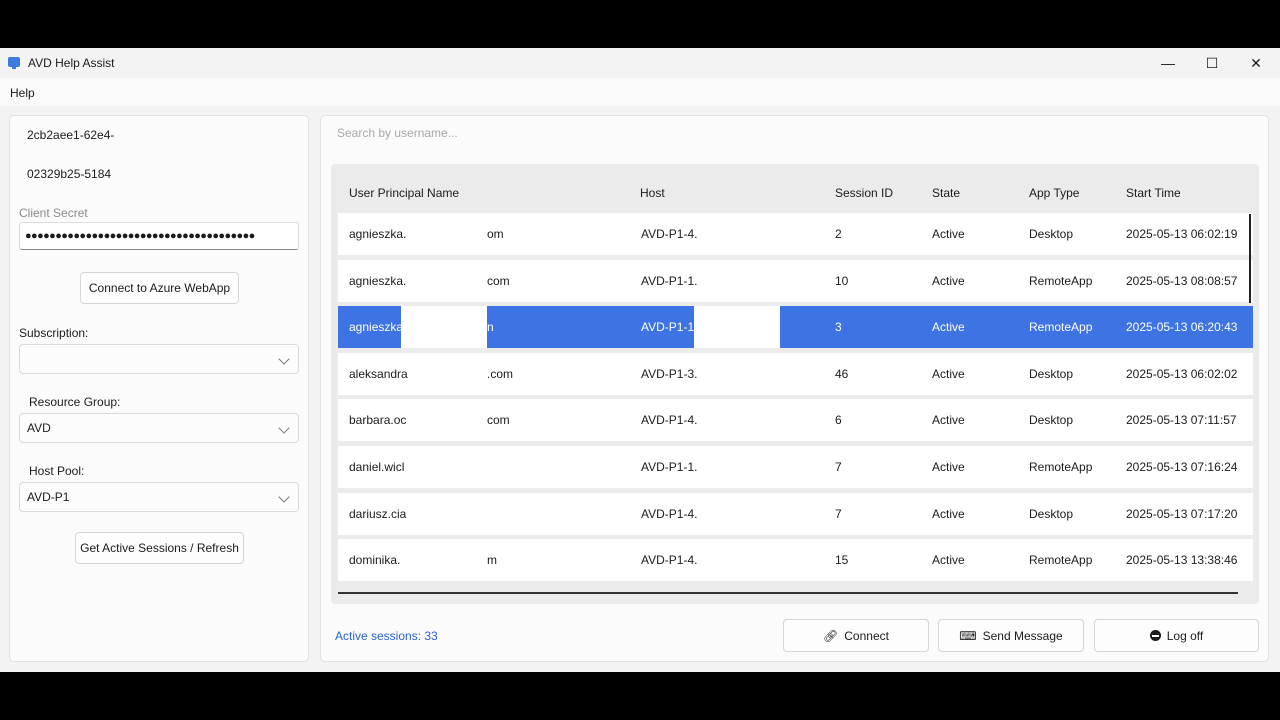  I want to click on cell-start-time: 2025-05-13 07:11:57, so click(1181, 420).